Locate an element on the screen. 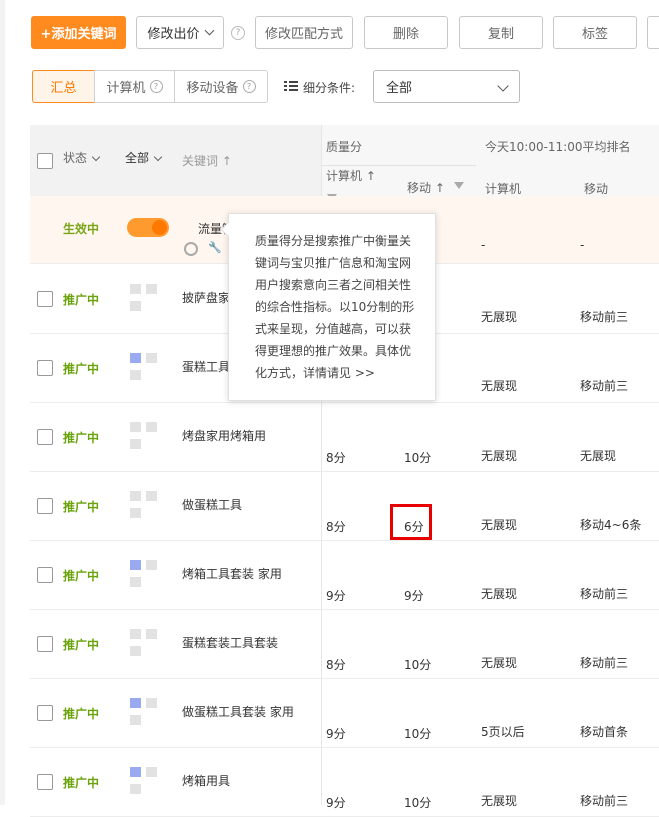 This screenshot has height=817, width=659. status-toggle is located at coordinates (148, 227).